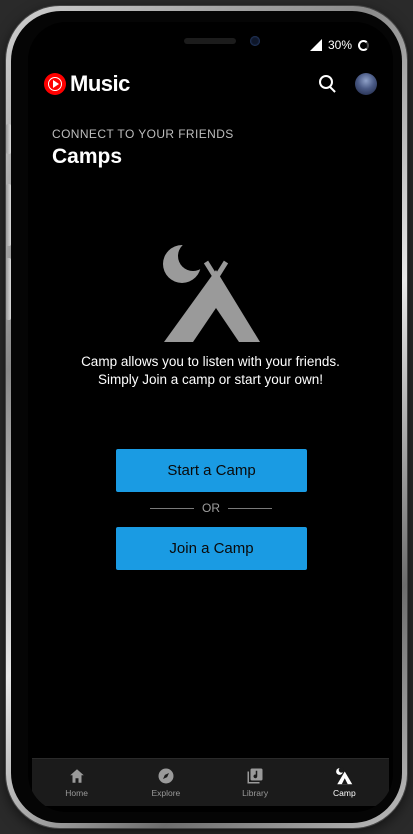  Describe the element at coordinates (210, 379) in the screenshot. I see `description-line-2: Simply Join a camp or start your own!` at that location.